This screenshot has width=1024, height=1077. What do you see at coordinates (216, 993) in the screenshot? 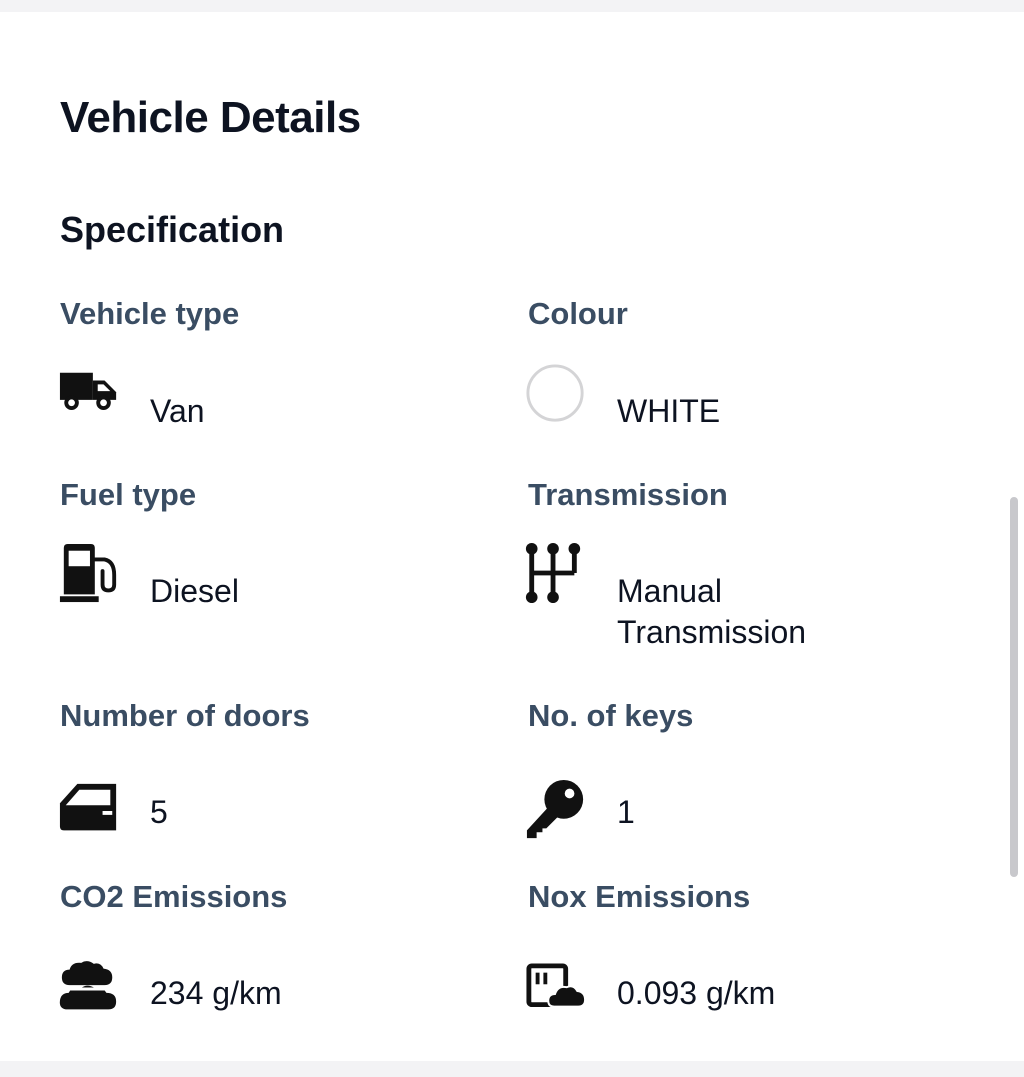
I see `spec-value-co2-emissions: 234 g/km` at bounding box center [216, 993].